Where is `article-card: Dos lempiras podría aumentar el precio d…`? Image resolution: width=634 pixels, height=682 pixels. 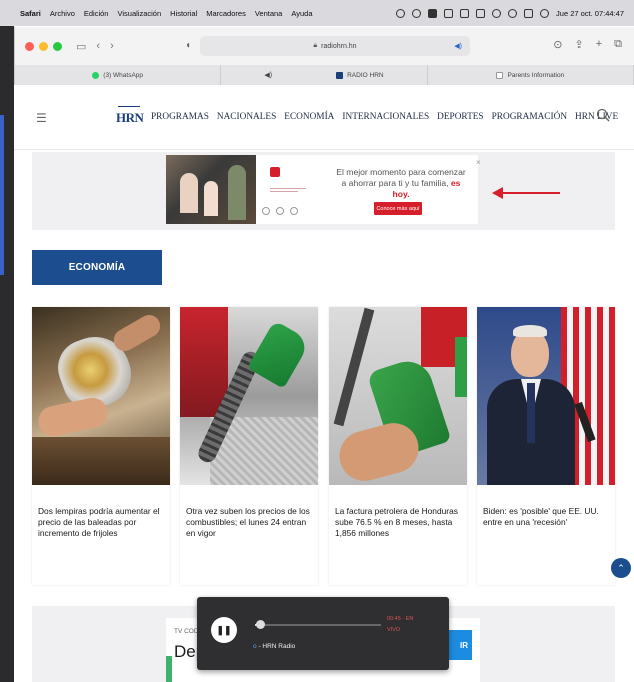
article-card: Dos lempiras podría aumentar el precio d… is located at coordinates (101, 446).